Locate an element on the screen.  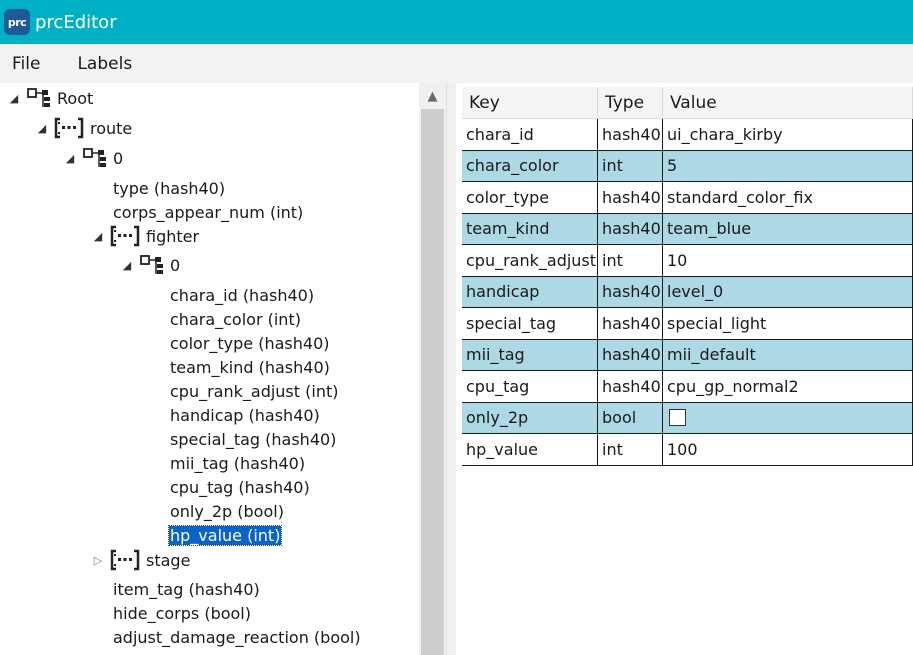
tree-node-label: color_type (hash40) is located at coordinates (250, 343).